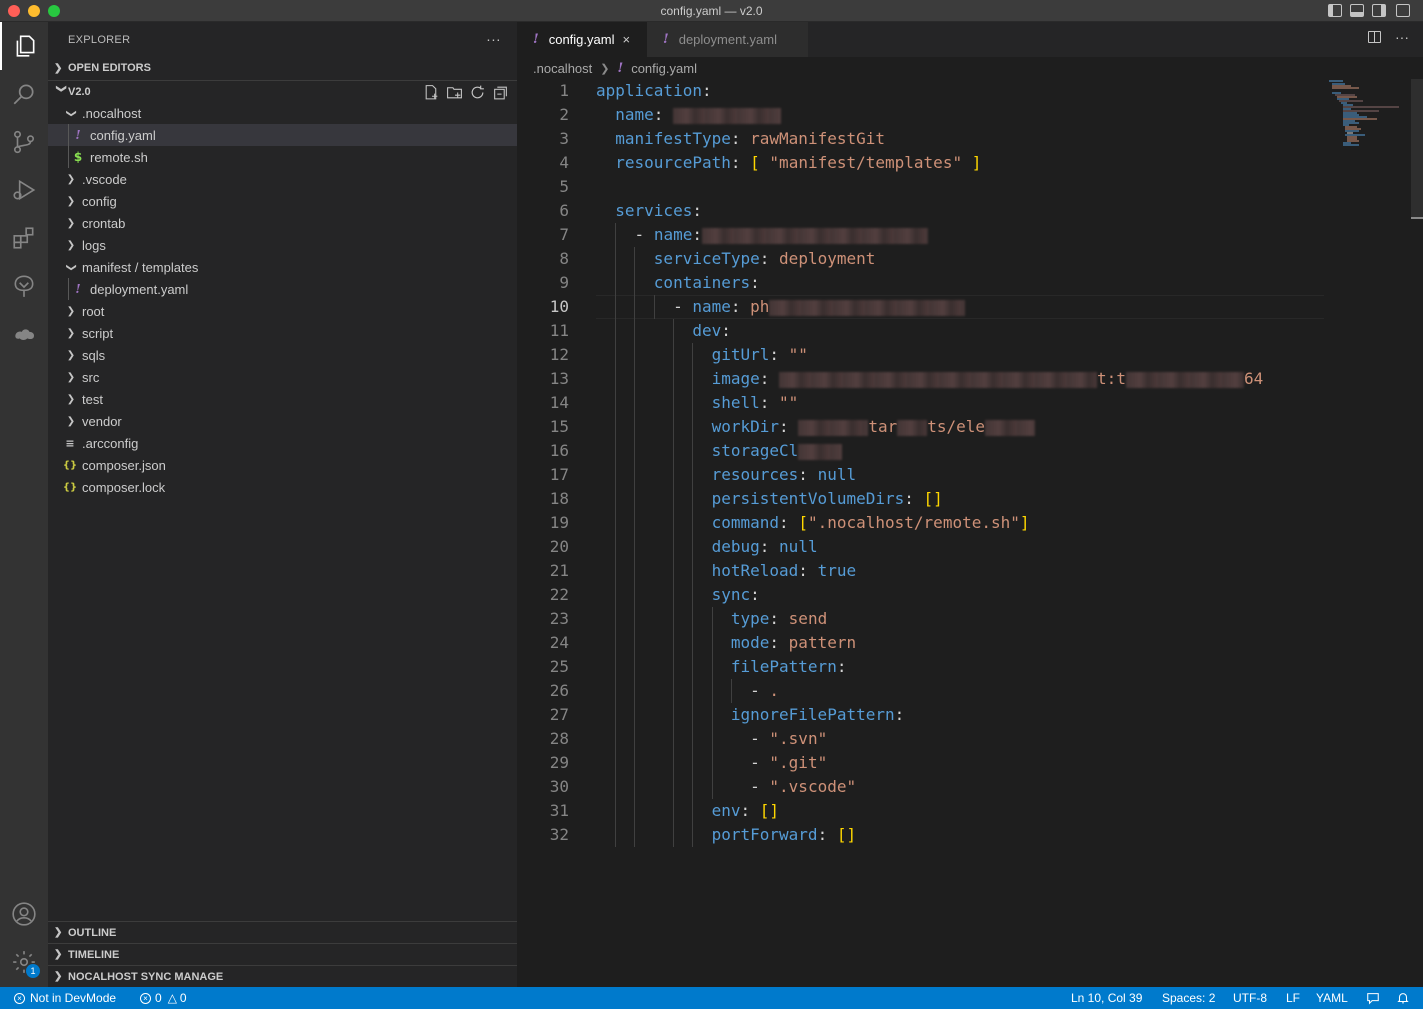 Image resolution: width=1423 pixels, height=1009 pixels. I want to click on refresh-icon, so click(477, 92).